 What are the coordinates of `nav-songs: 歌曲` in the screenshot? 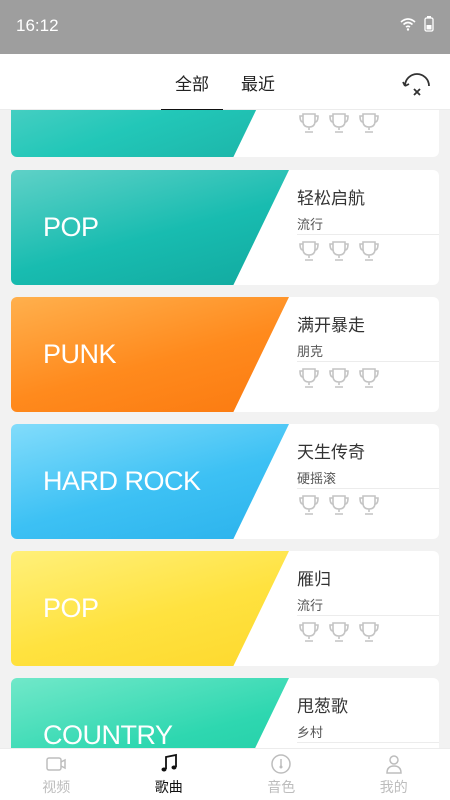 It's located at (169, 774).